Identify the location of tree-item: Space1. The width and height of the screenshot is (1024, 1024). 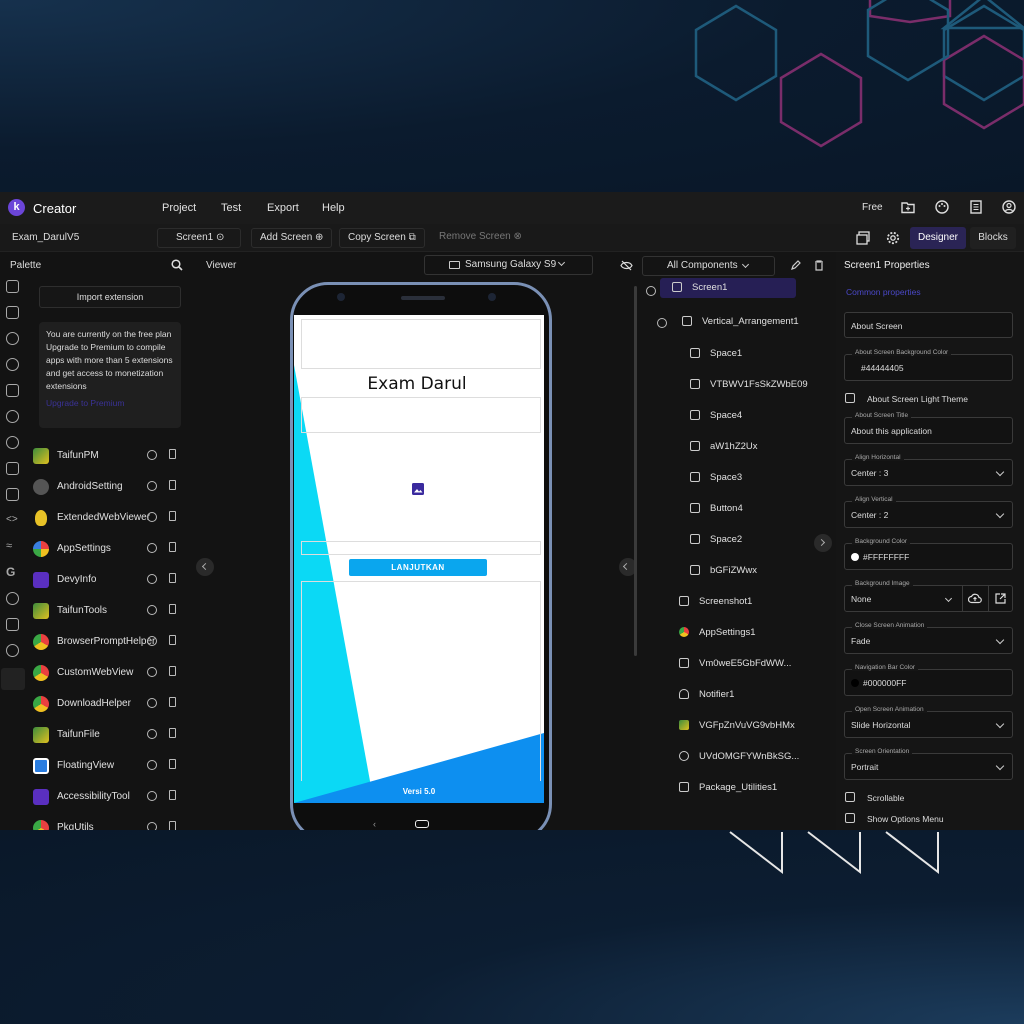
(716, 354).